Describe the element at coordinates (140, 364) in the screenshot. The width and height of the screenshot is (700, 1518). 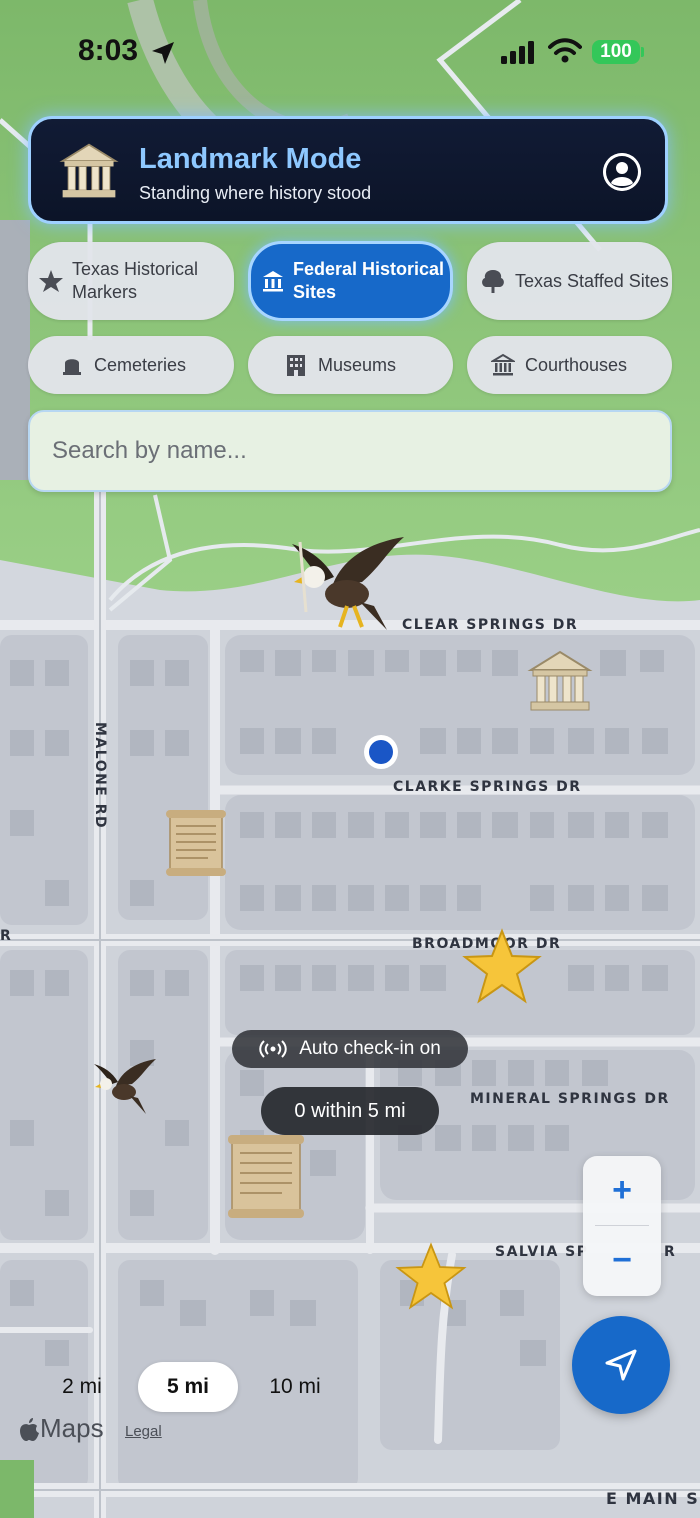
I see `filter-label: Cemeteries` at that location.